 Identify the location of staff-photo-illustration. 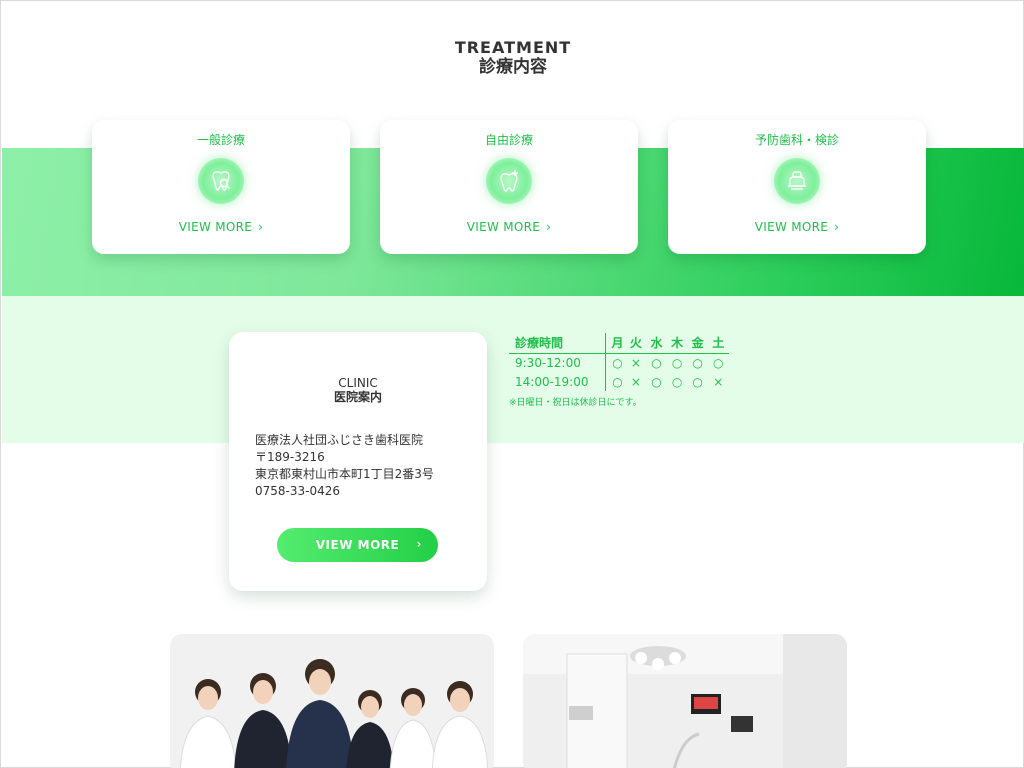
(332, 701).